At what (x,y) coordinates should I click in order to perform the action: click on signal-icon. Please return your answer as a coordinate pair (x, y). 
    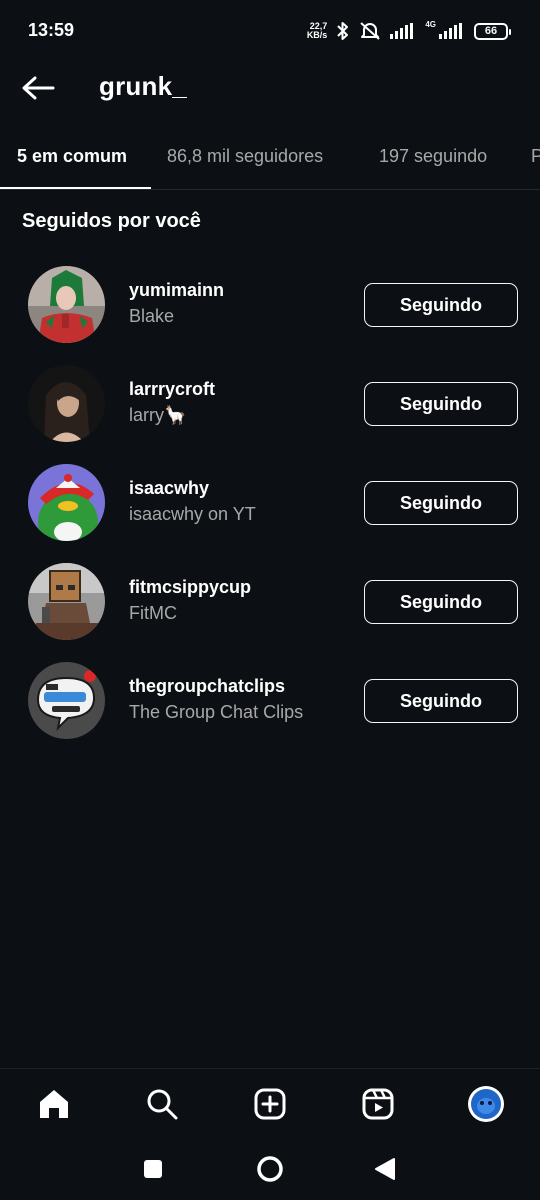
    Looking at the image, I should click on (403, 31).